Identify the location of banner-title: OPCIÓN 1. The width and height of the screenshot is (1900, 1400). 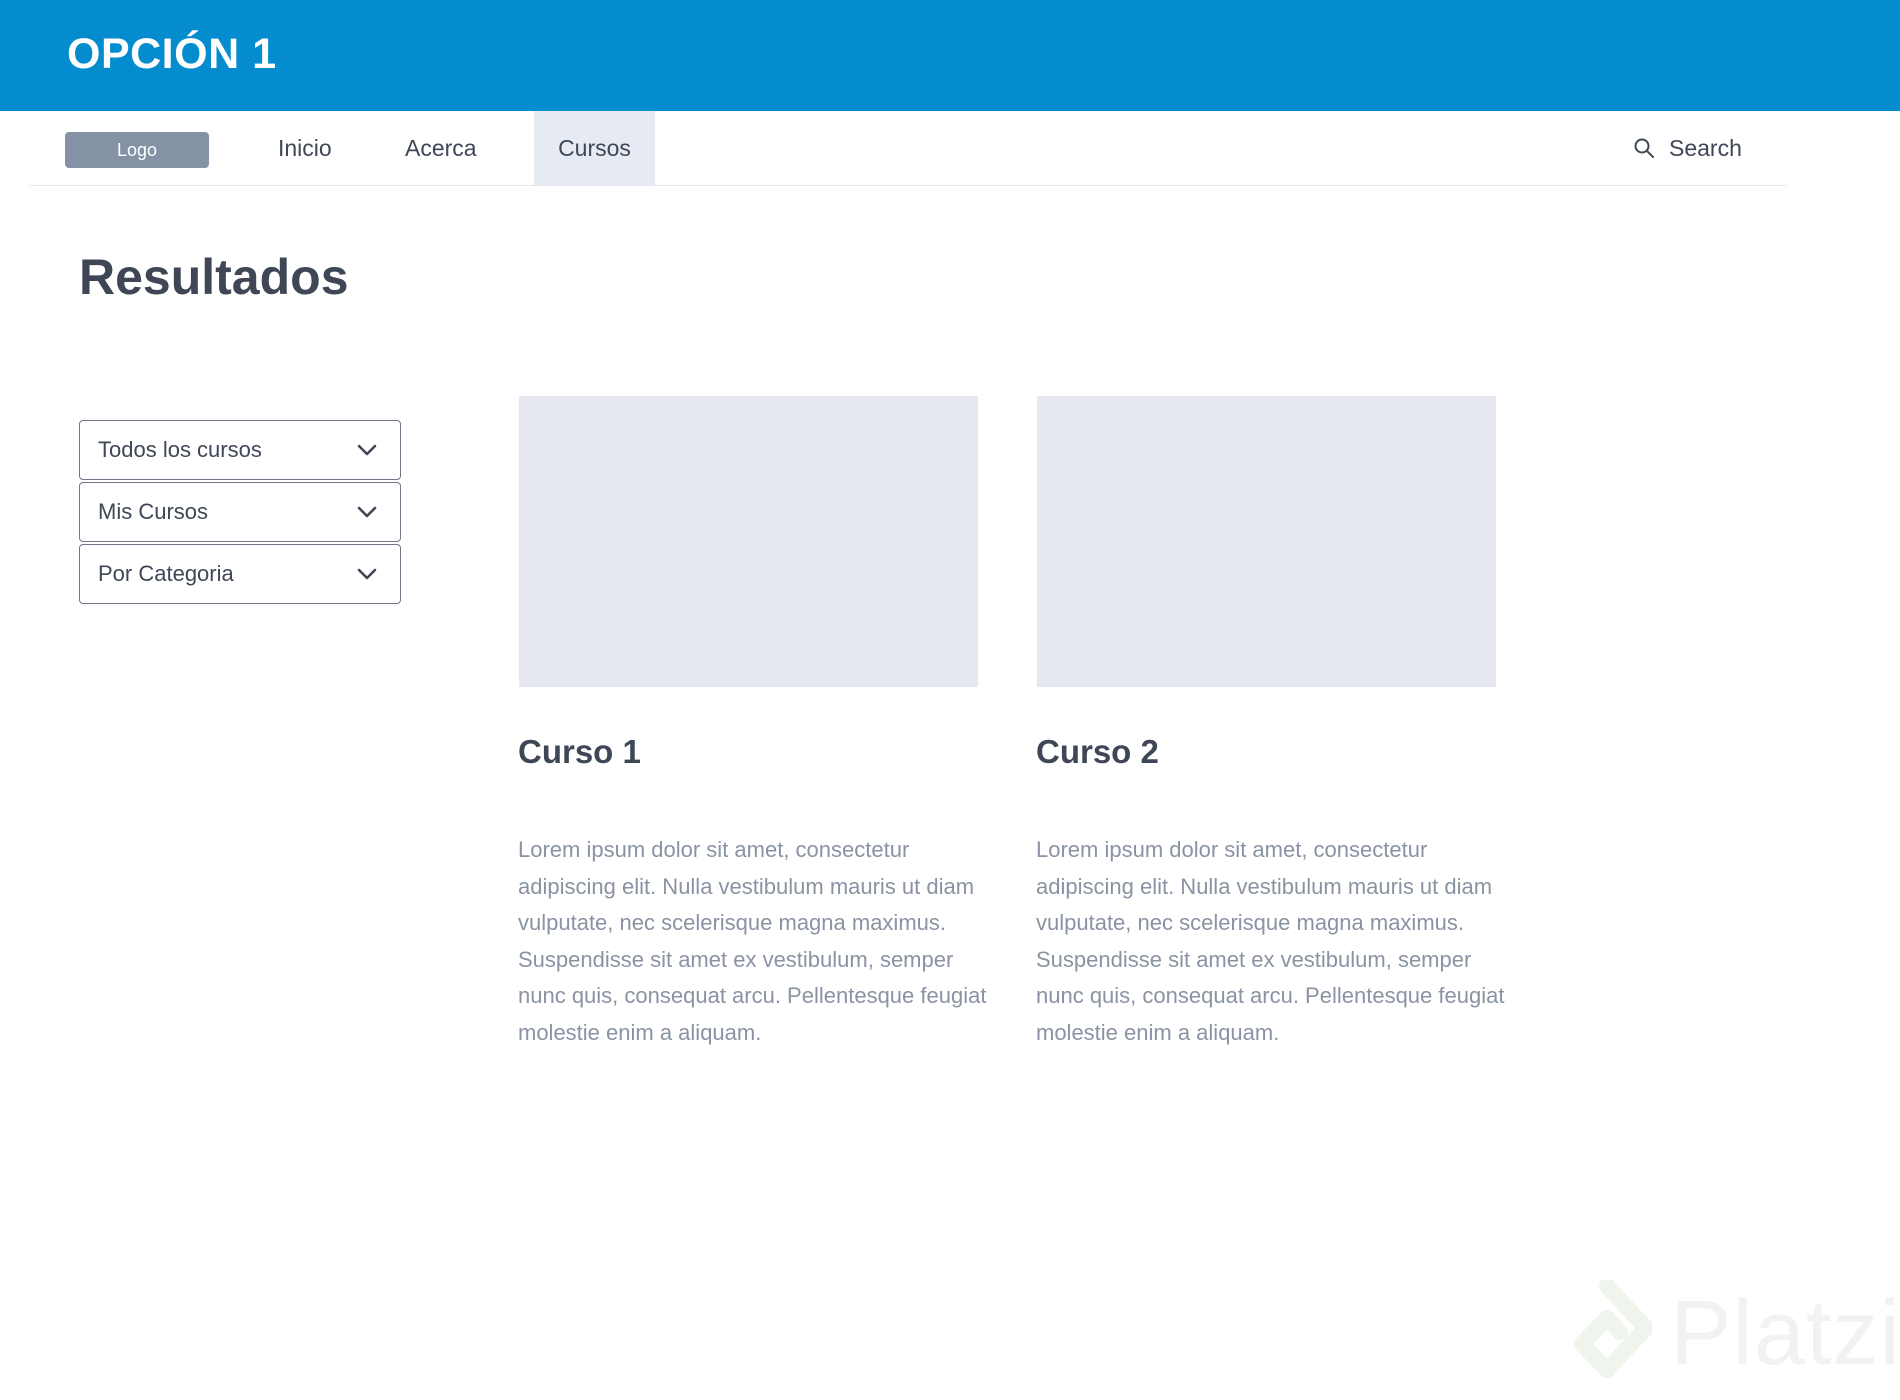
(172, 54).